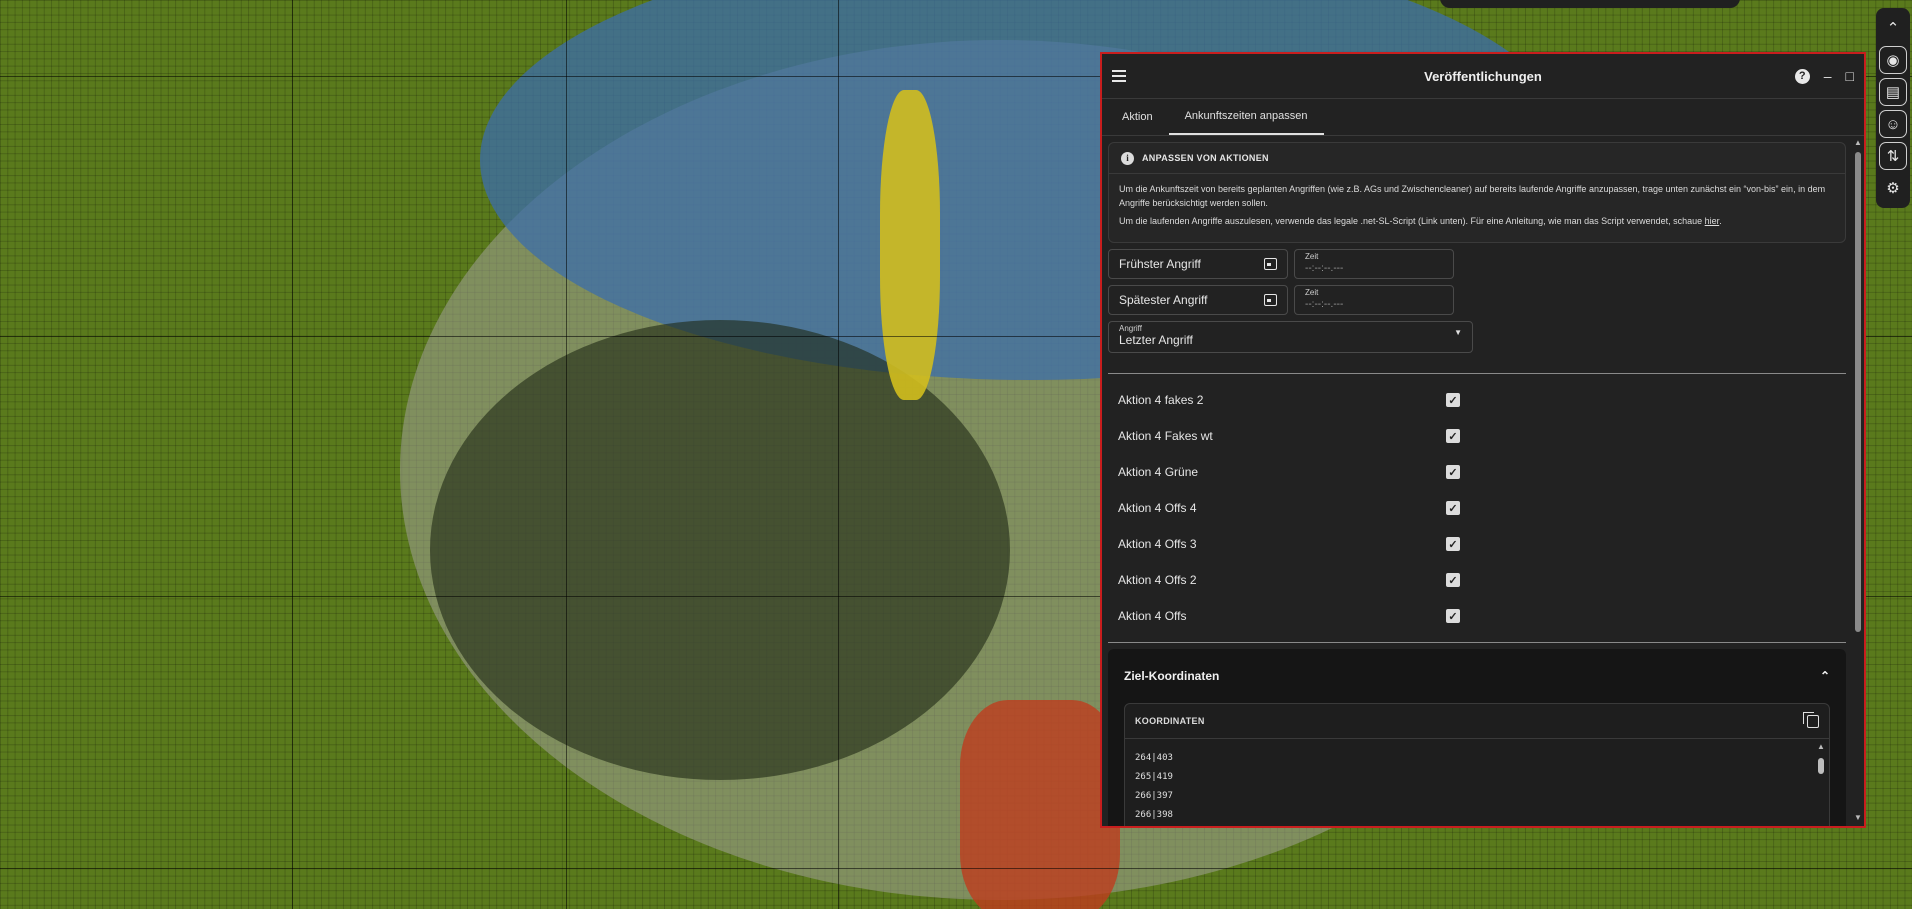  What do you see at coordinates (1821, 784) in the screenshot?
I see `scrollbar: ▲` at bounding box center [1821, 784].